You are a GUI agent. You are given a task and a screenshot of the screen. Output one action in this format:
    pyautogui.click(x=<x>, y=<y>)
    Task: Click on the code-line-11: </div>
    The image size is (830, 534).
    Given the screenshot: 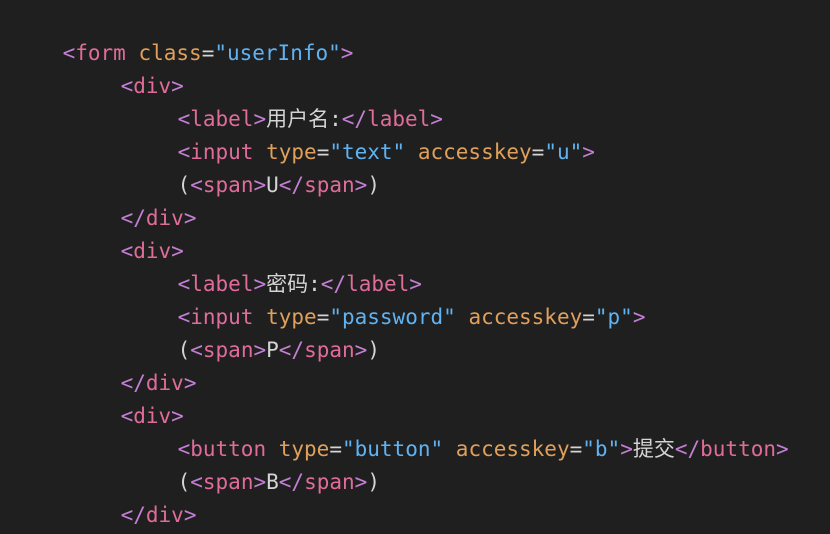 What is the action you would take?
    pyautogui.click(x=133, y=364)
    